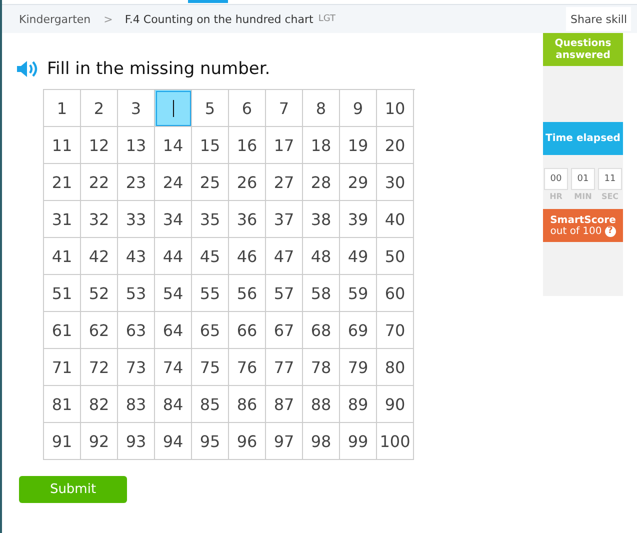 This screenshot has height=533, width=637. I want to click on number-cell: 24, so click(173, 182).